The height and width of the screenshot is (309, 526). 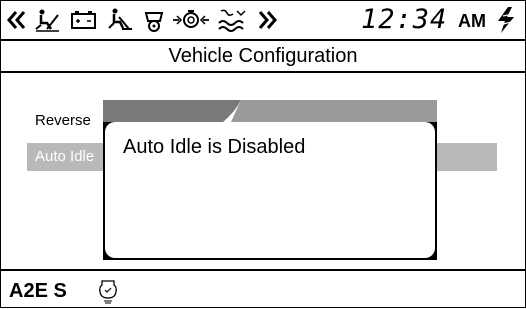 I want to click on auto-idle-icon, so click(x=108, y=292).